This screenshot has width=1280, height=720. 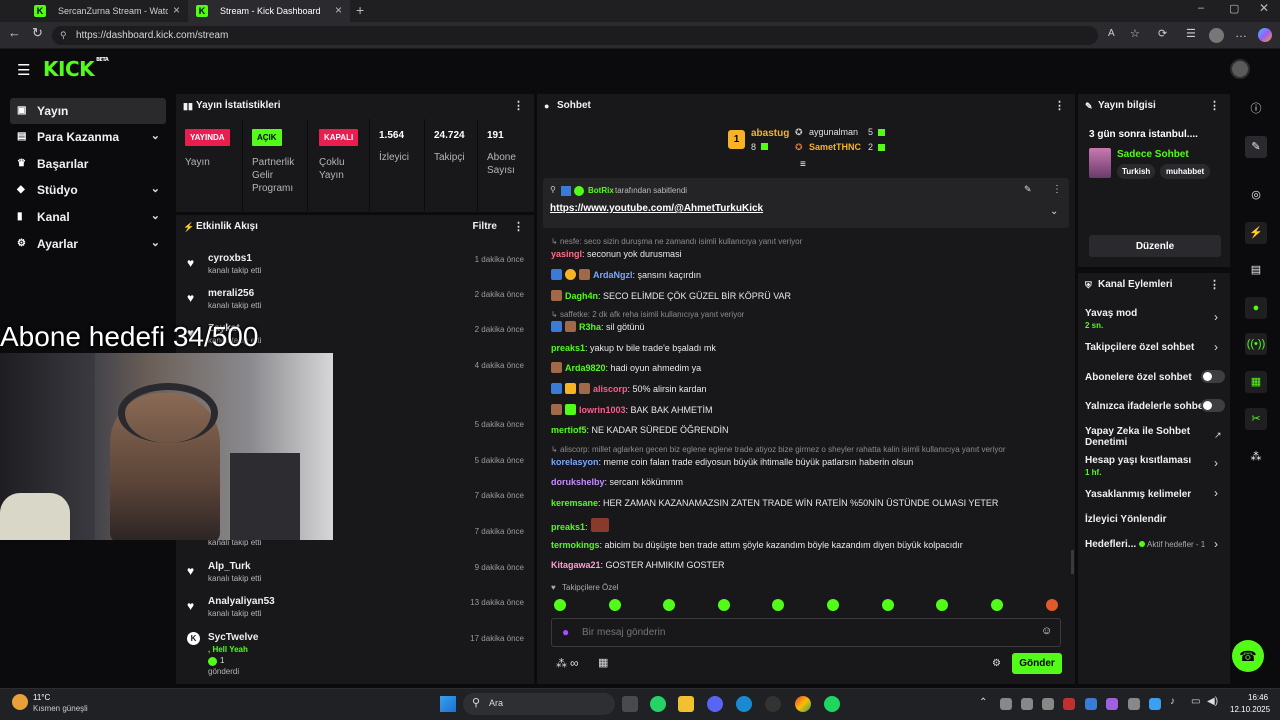 I want to click on sidebar-item-ayarlar: ⚙ Ayarlar ⌄, so click(x=88, y=244).